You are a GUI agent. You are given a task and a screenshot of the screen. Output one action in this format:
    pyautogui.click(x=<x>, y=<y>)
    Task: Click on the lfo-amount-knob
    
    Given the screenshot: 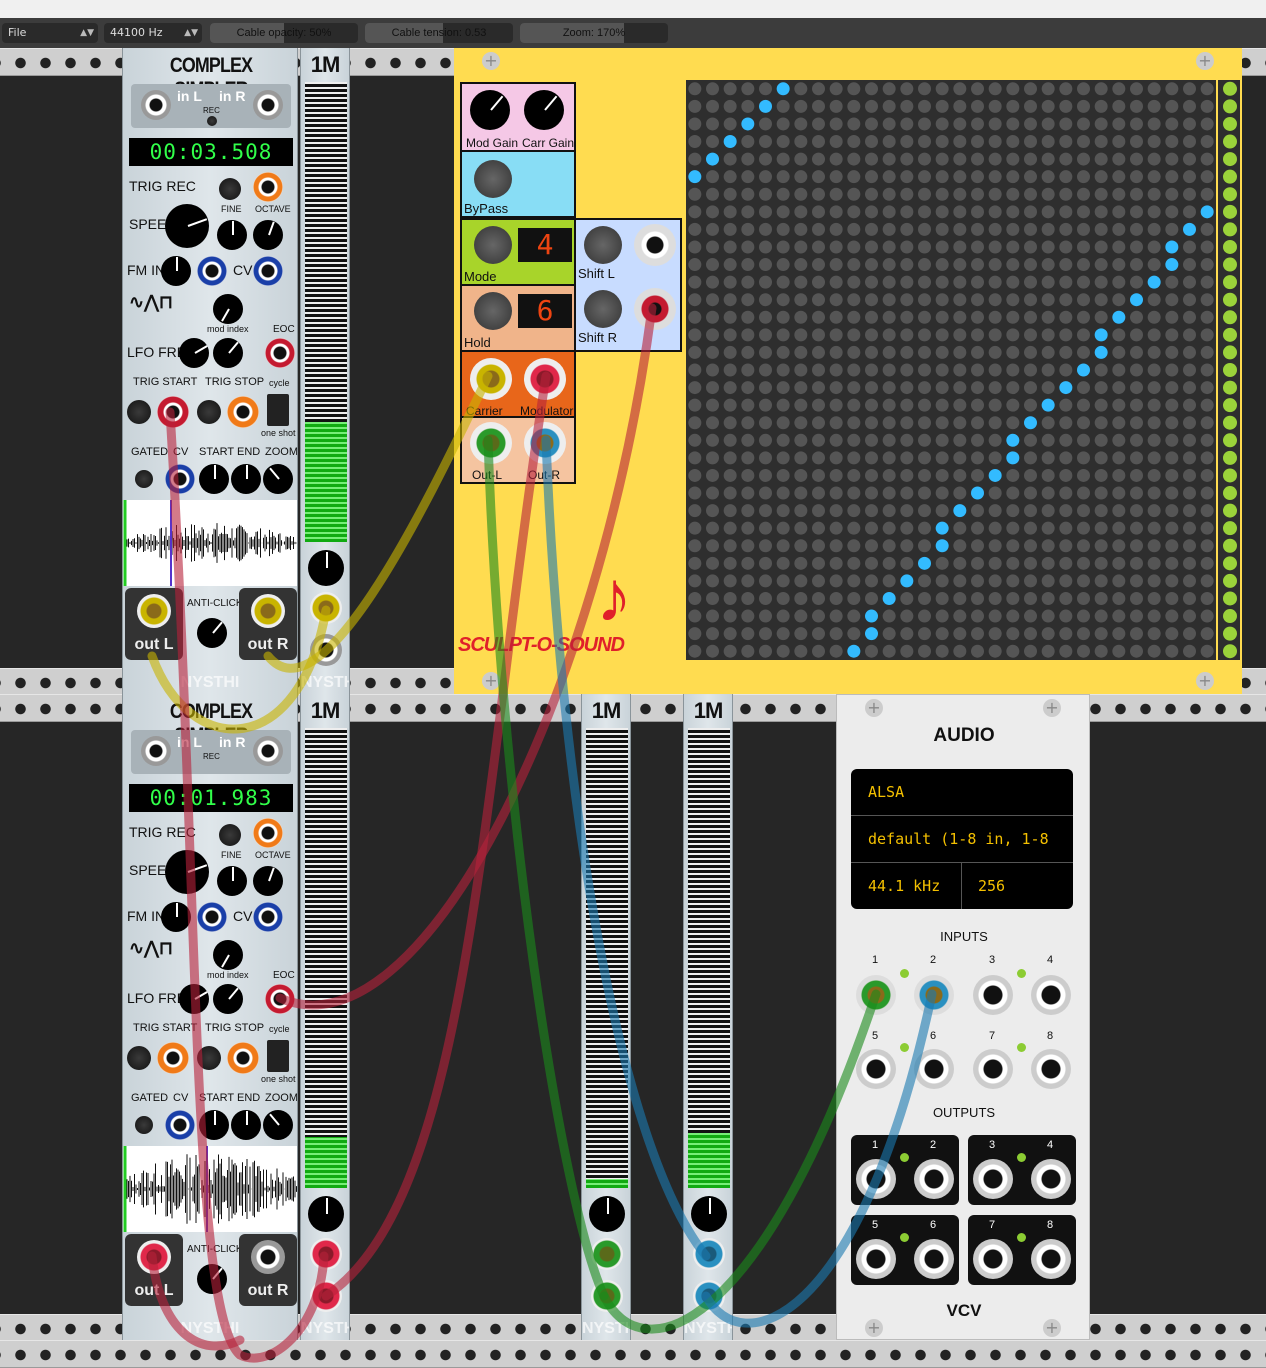 What is the action you would take?
    pyautogui.click(x=228, y=999)
    